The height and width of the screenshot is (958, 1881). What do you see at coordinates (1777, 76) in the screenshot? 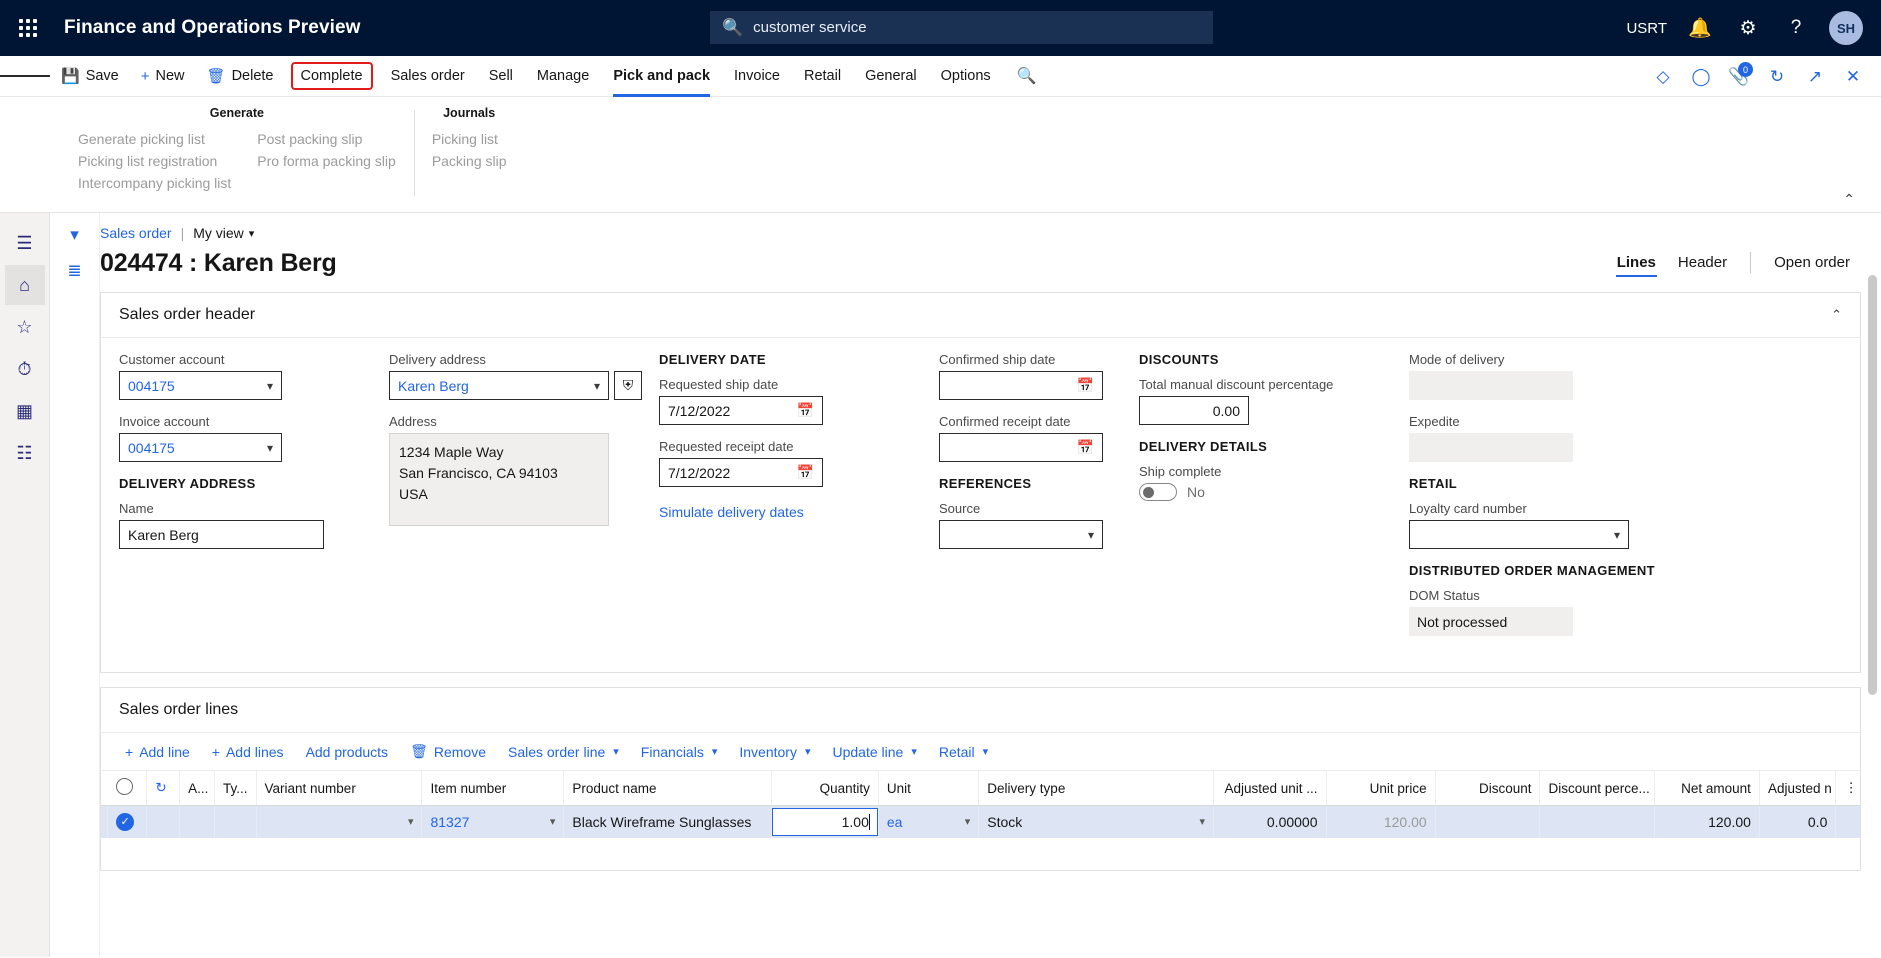
I see `refresh-icon: ↻` at bounding box center [1777, 76].